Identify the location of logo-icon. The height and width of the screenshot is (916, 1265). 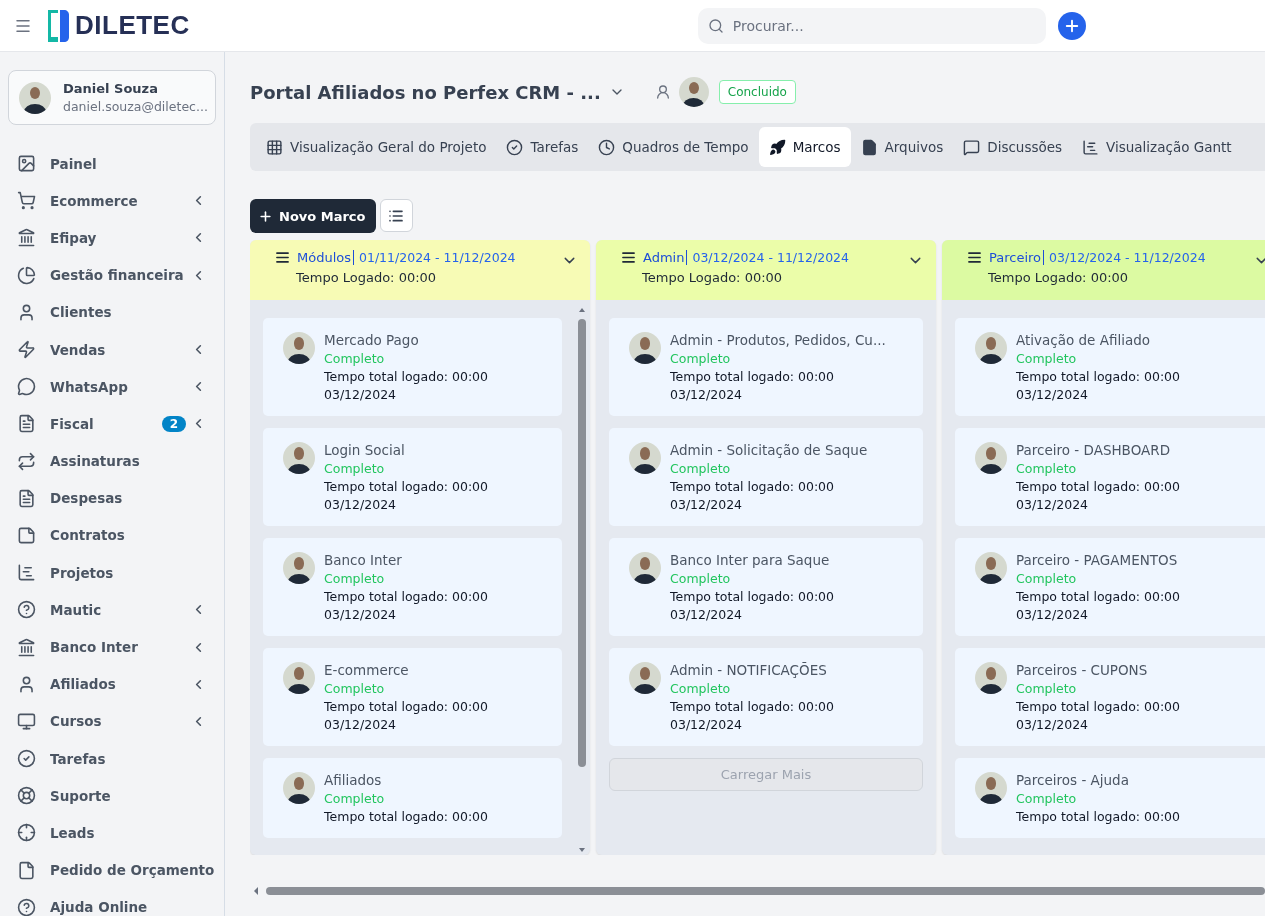
(58, 25).